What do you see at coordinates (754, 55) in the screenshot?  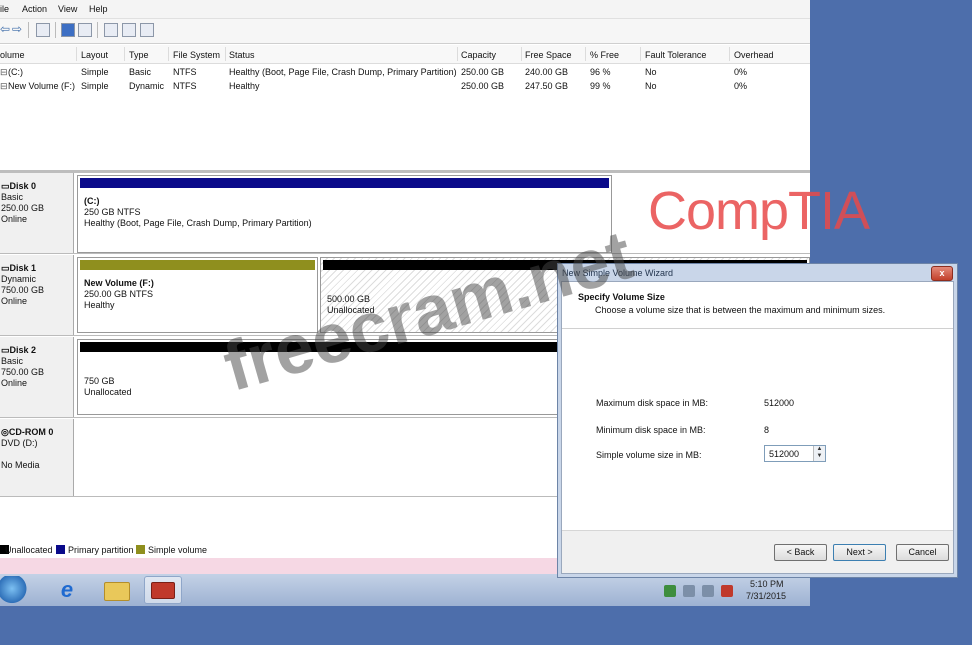 I see `col-overhead: Overhead` at bounding box center [754, 55].